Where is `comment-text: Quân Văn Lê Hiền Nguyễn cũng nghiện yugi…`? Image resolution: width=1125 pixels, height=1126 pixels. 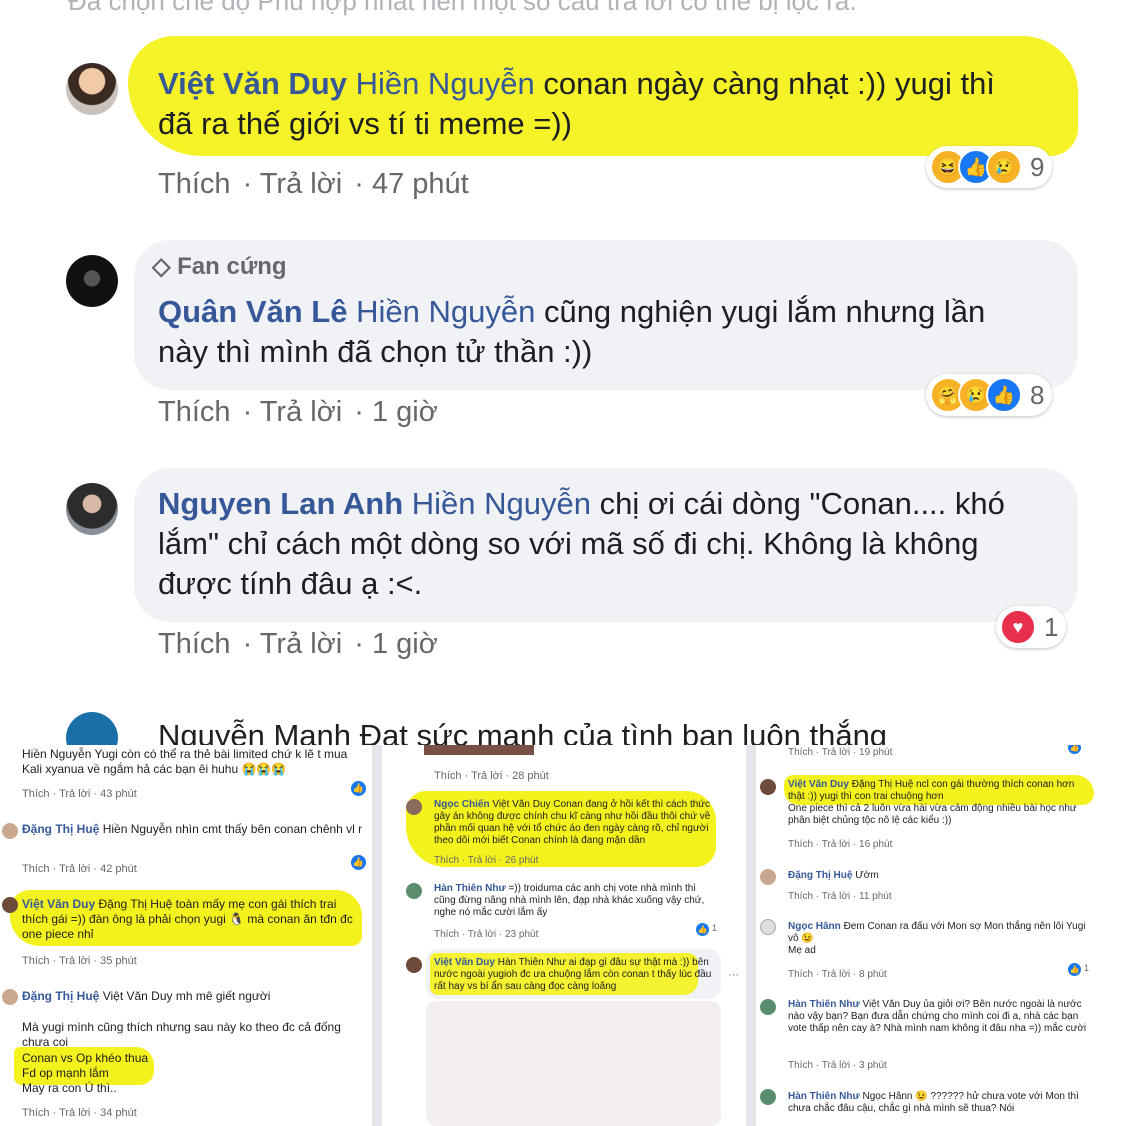
comment-text: Quân Văn Lê Hiền Nguyễn cũng nghiện yugi… is located at coordinates (572, 331).